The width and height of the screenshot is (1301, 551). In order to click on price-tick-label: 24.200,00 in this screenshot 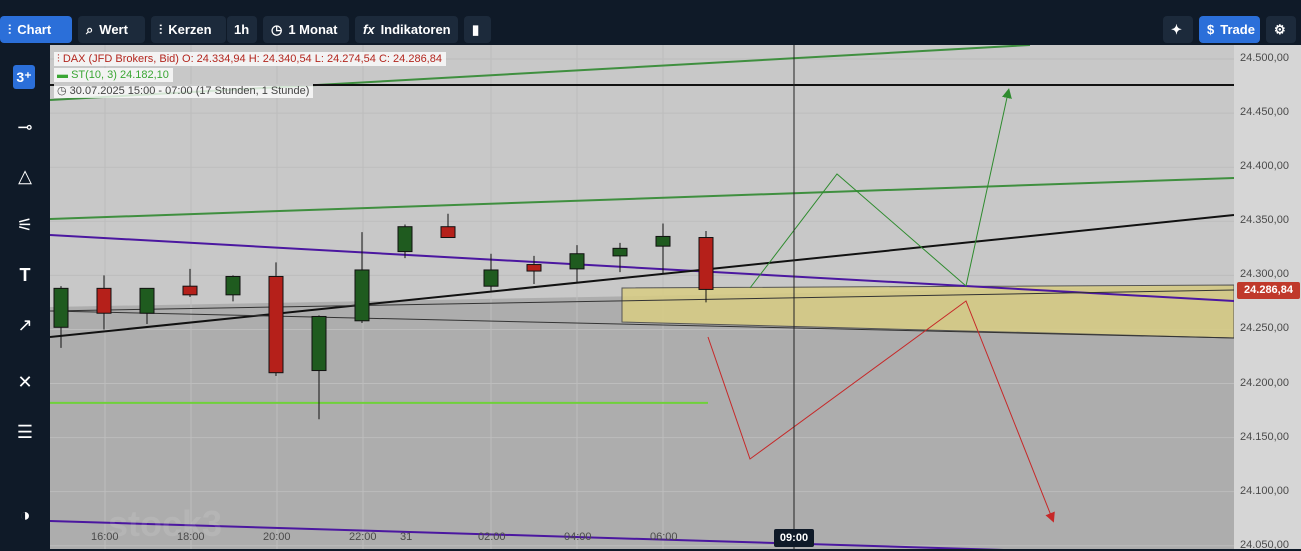, I will do `click(1264, 382)`.